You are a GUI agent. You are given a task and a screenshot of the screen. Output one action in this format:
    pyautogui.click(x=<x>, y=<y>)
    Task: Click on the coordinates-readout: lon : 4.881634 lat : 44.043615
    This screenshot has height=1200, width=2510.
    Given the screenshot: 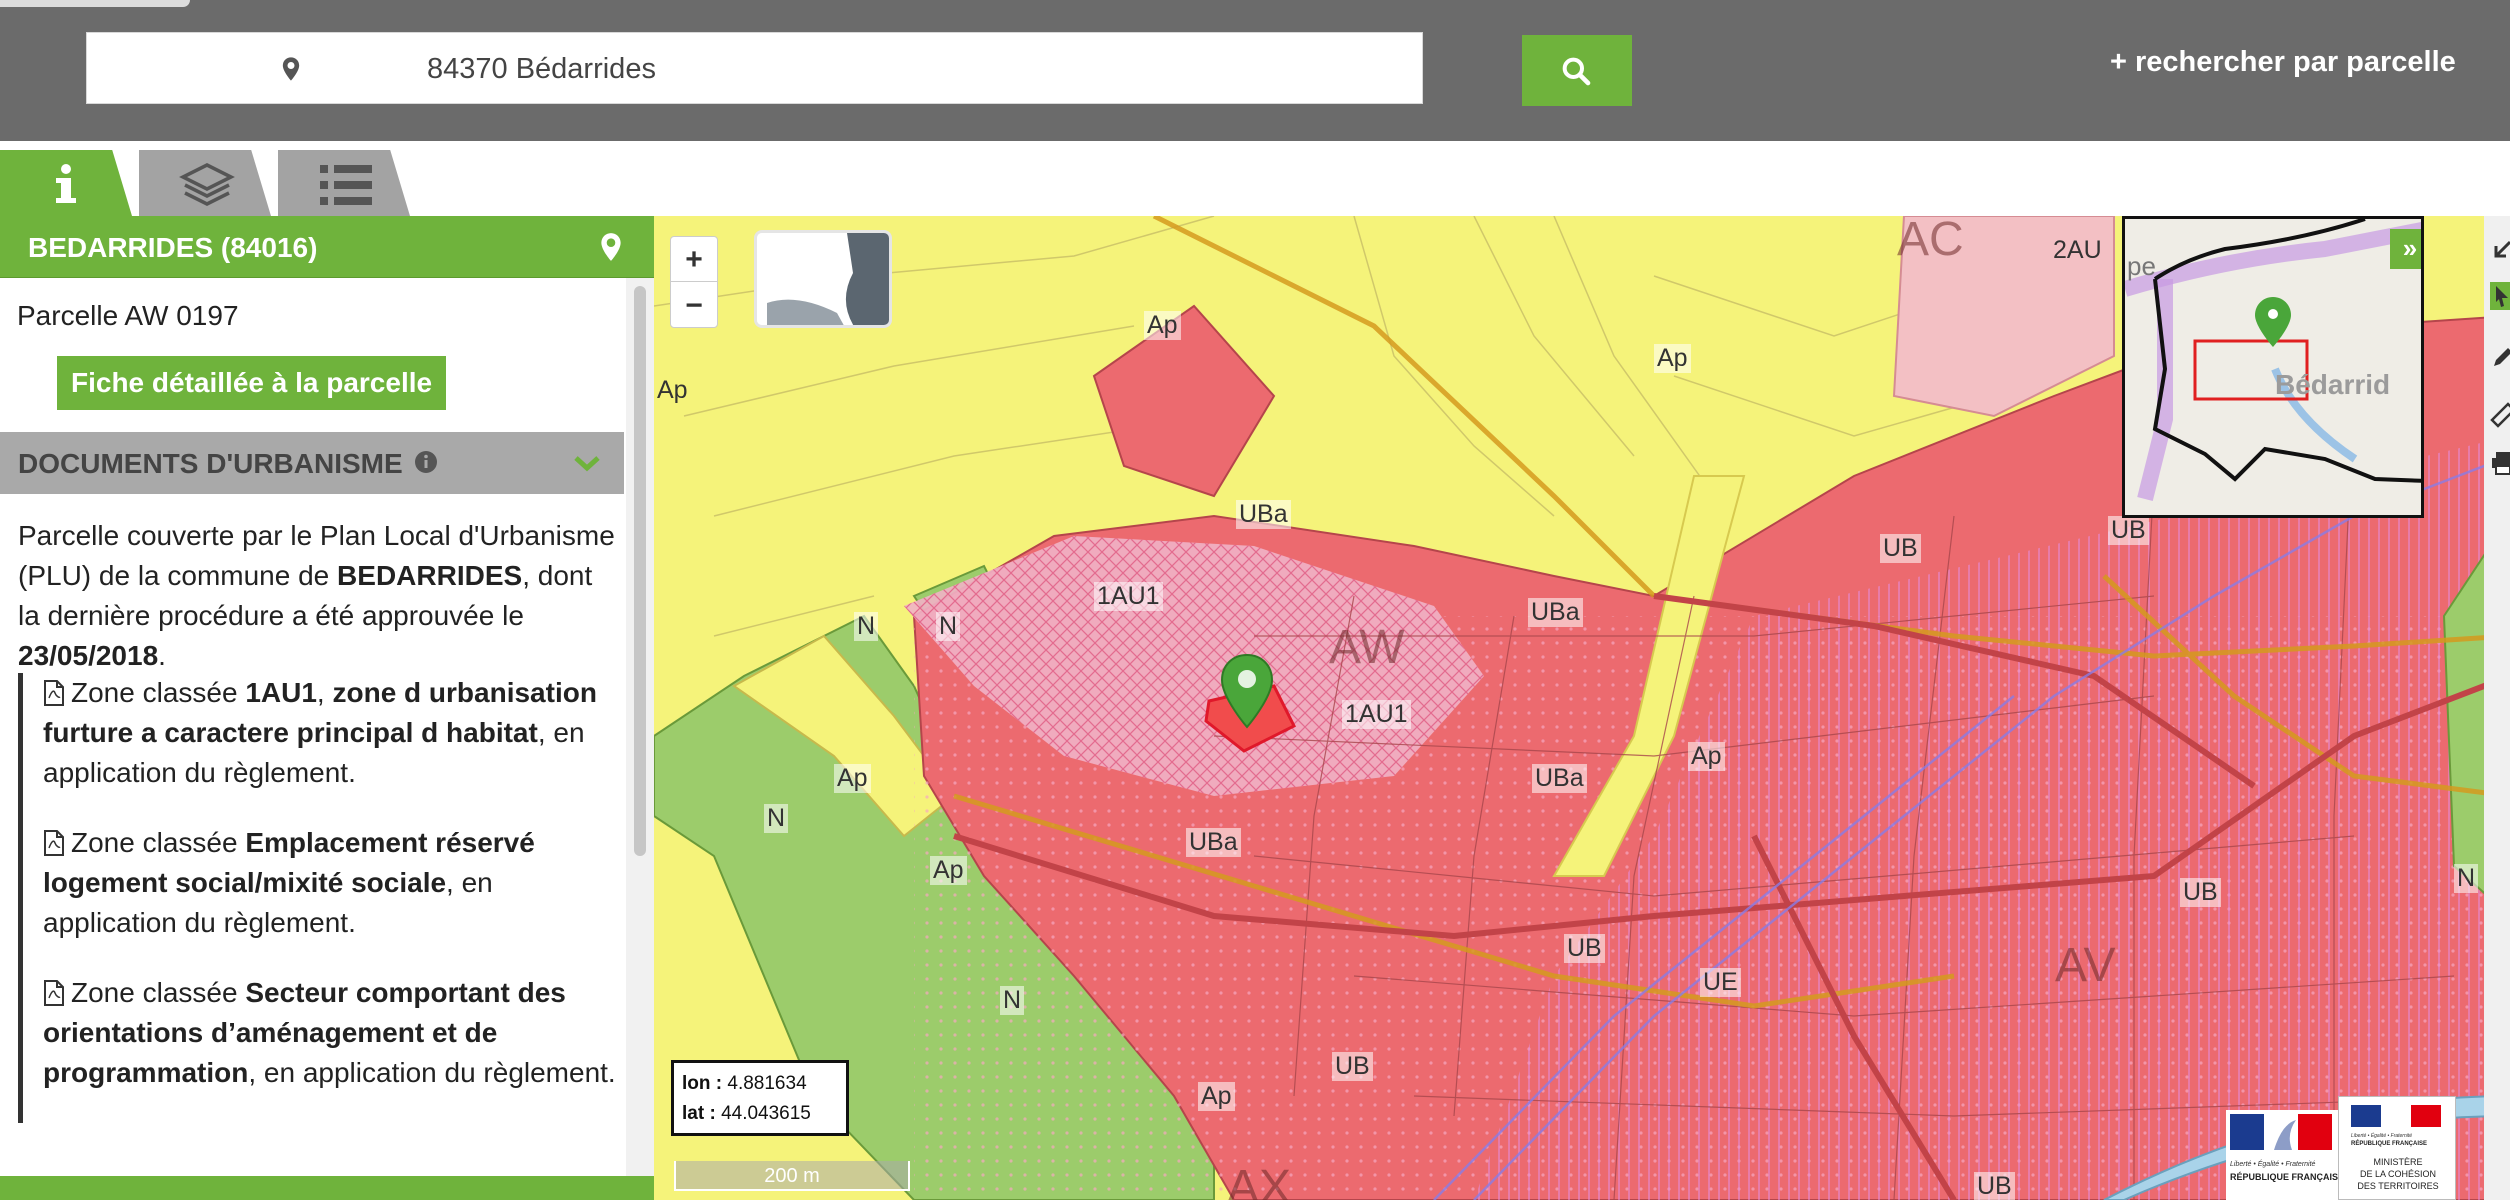 What is the action you would take?
    pyautogui.click(x=760, y=1098)
    